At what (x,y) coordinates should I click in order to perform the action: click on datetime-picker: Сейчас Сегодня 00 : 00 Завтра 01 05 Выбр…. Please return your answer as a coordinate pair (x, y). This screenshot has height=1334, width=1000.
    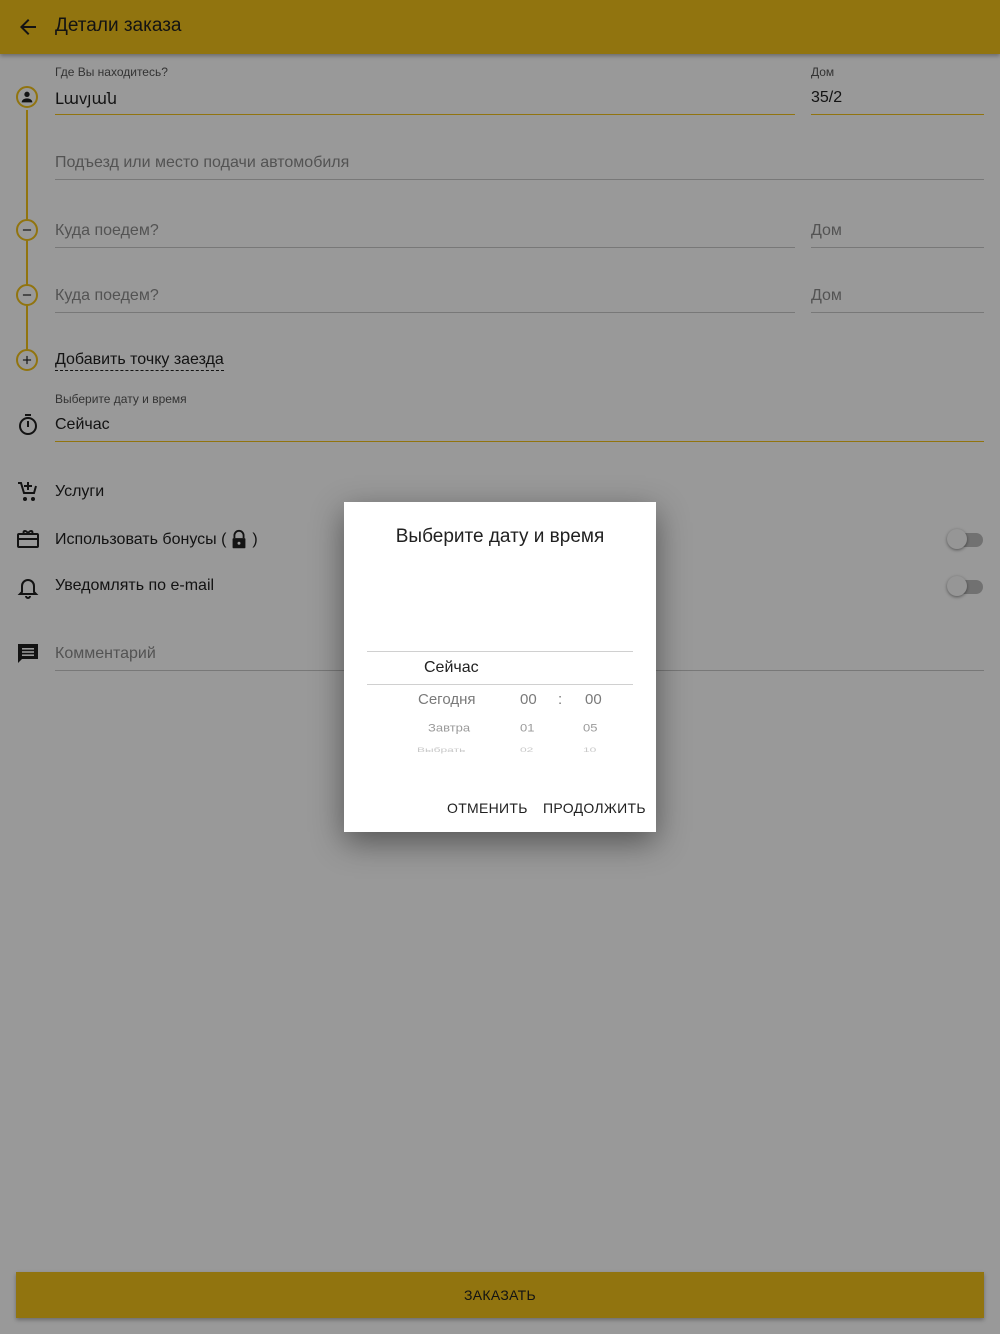
    Looking at the image, I should click on (500, 706).